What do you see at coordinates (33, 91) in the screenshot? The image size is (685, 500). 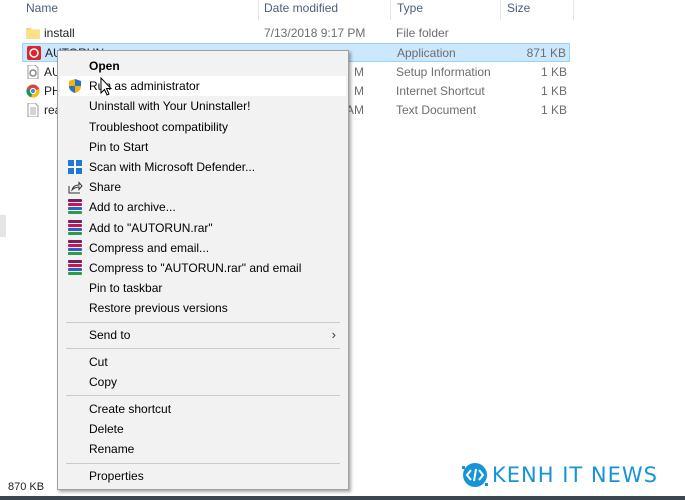 I see `internet-shortcut-icon` at bounding box center [33, 91].